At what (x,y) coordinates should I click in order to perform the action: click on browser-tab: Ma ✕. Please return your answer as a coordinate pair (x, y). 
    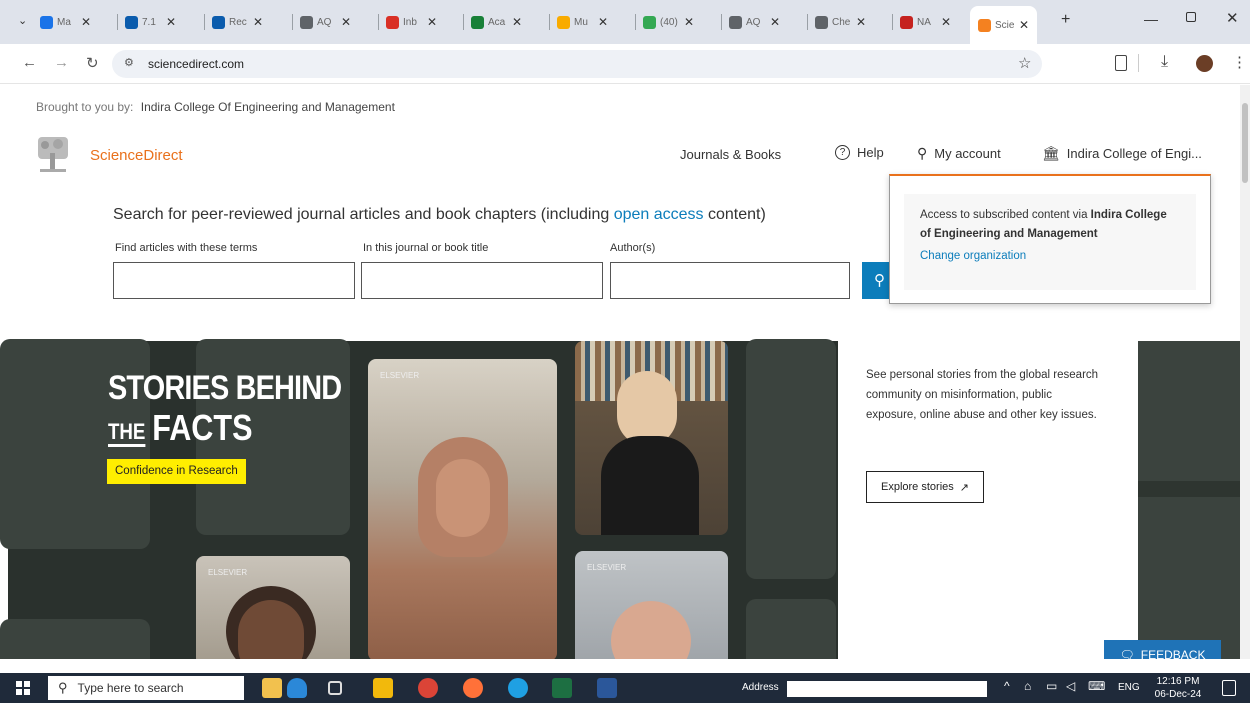
    Looking at the image, I should click on (65, 22).